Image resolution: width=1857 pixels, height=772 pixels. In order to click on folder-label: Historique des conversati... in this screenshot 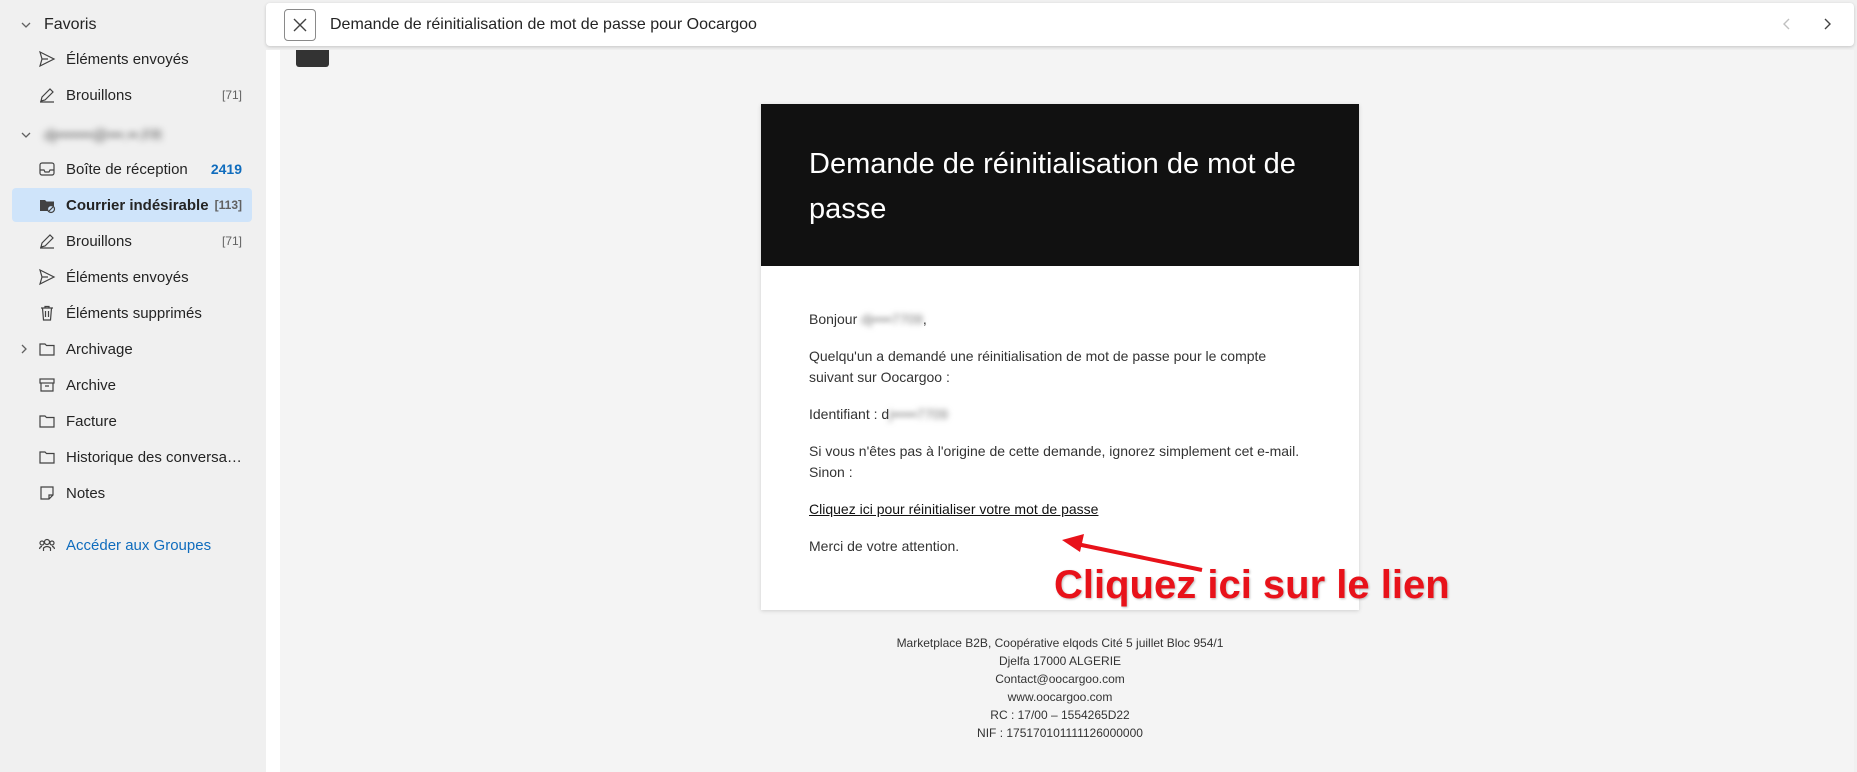, I will do `click(154, 457)`.